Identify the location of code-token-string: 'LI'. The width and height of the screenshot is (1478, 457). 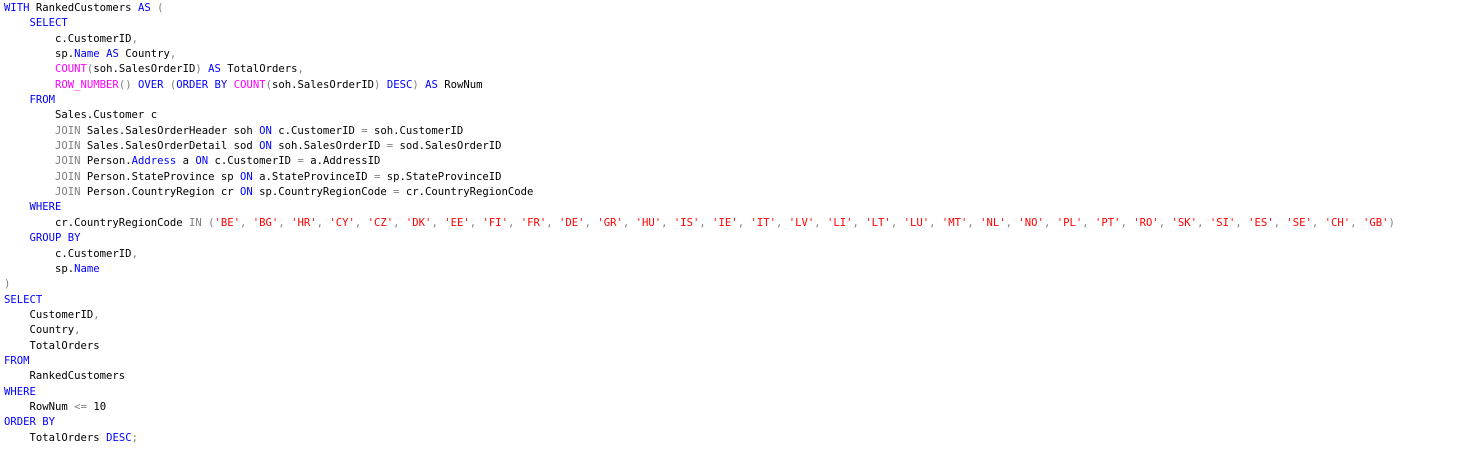
(840, 222).